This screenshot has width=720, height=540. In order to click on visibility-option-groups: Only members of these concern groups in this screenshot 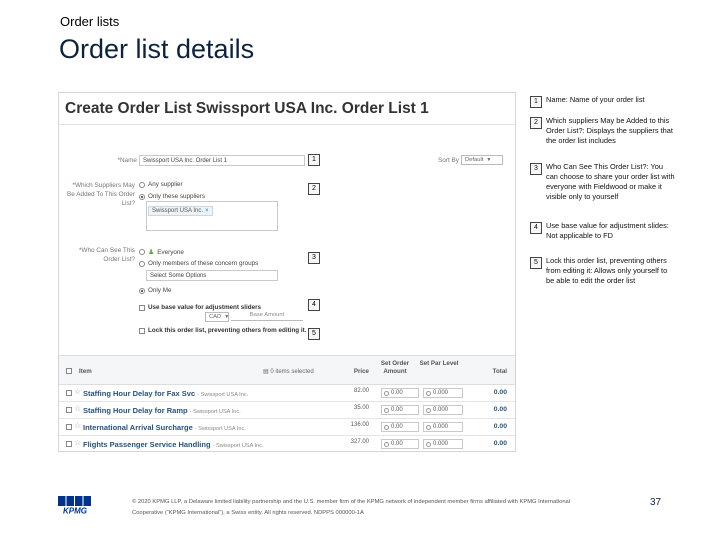, I will do `click(198, 263)`.